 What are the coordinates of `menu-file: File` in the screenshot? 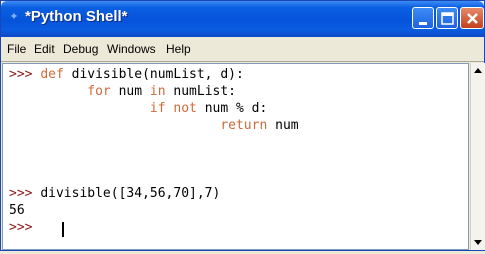 It's located at (16, 49).